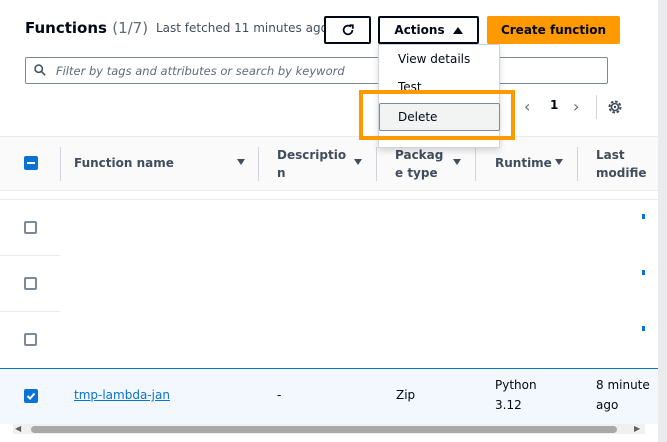  I want to click on column-header-runtime: Runtime, so click(523, 163).